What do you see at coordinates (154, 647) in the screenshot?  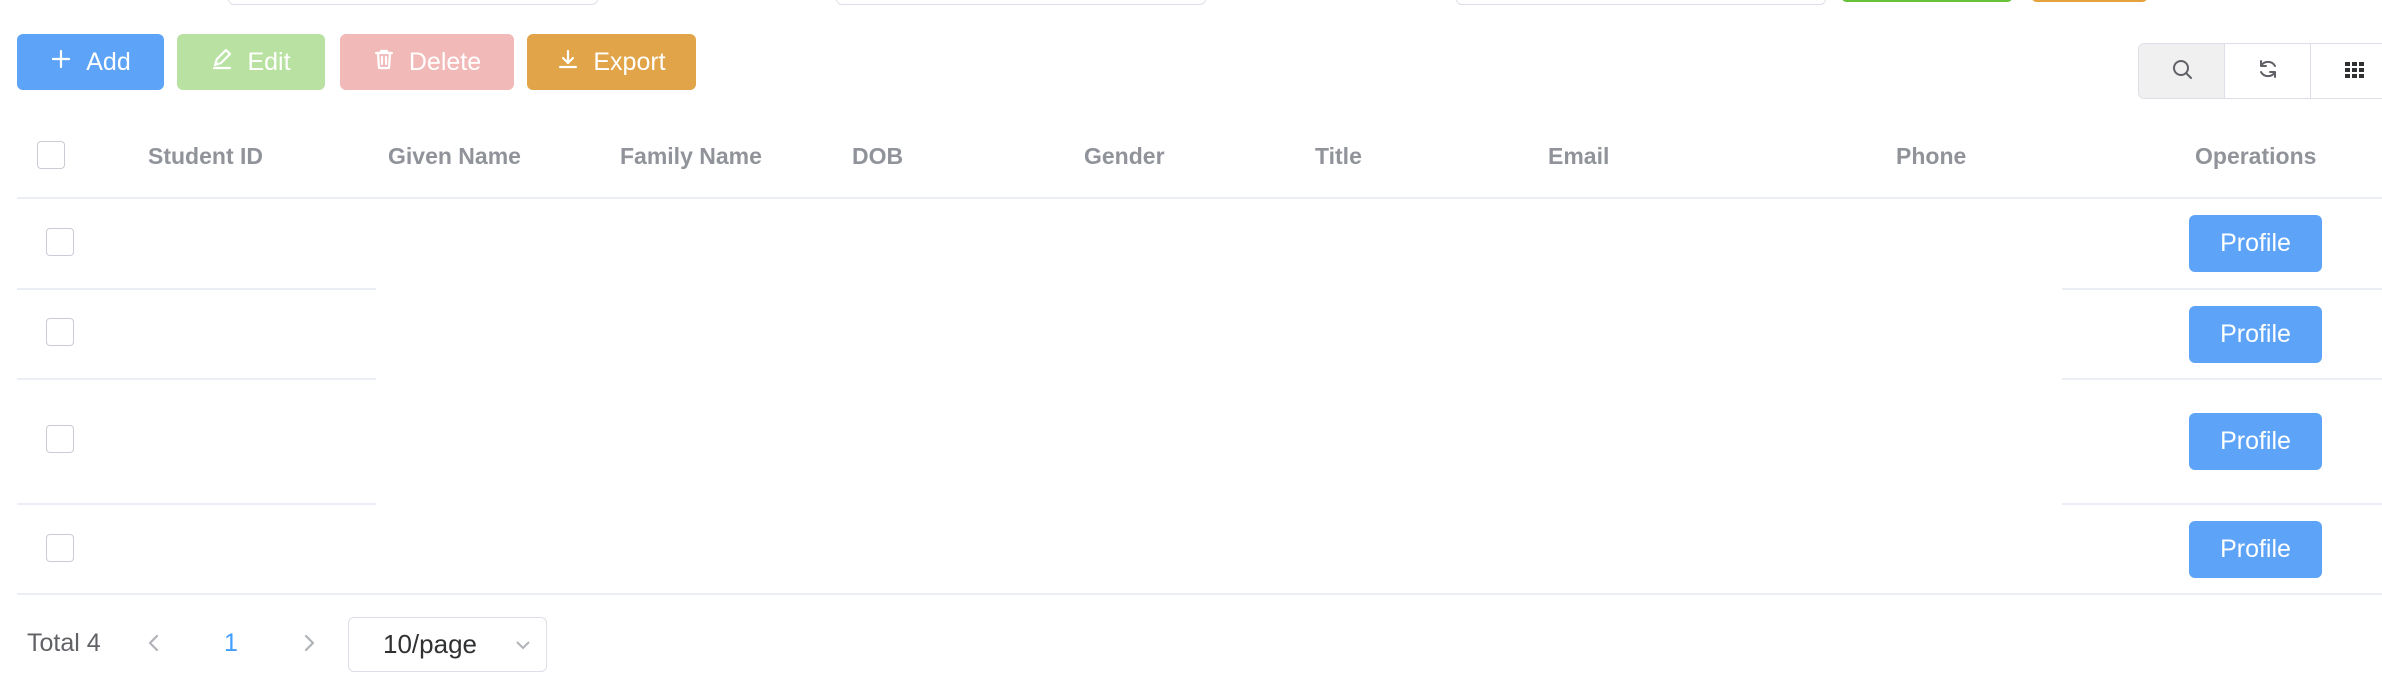 I see `chevron-left-icon` at bounding box center [154, 647].